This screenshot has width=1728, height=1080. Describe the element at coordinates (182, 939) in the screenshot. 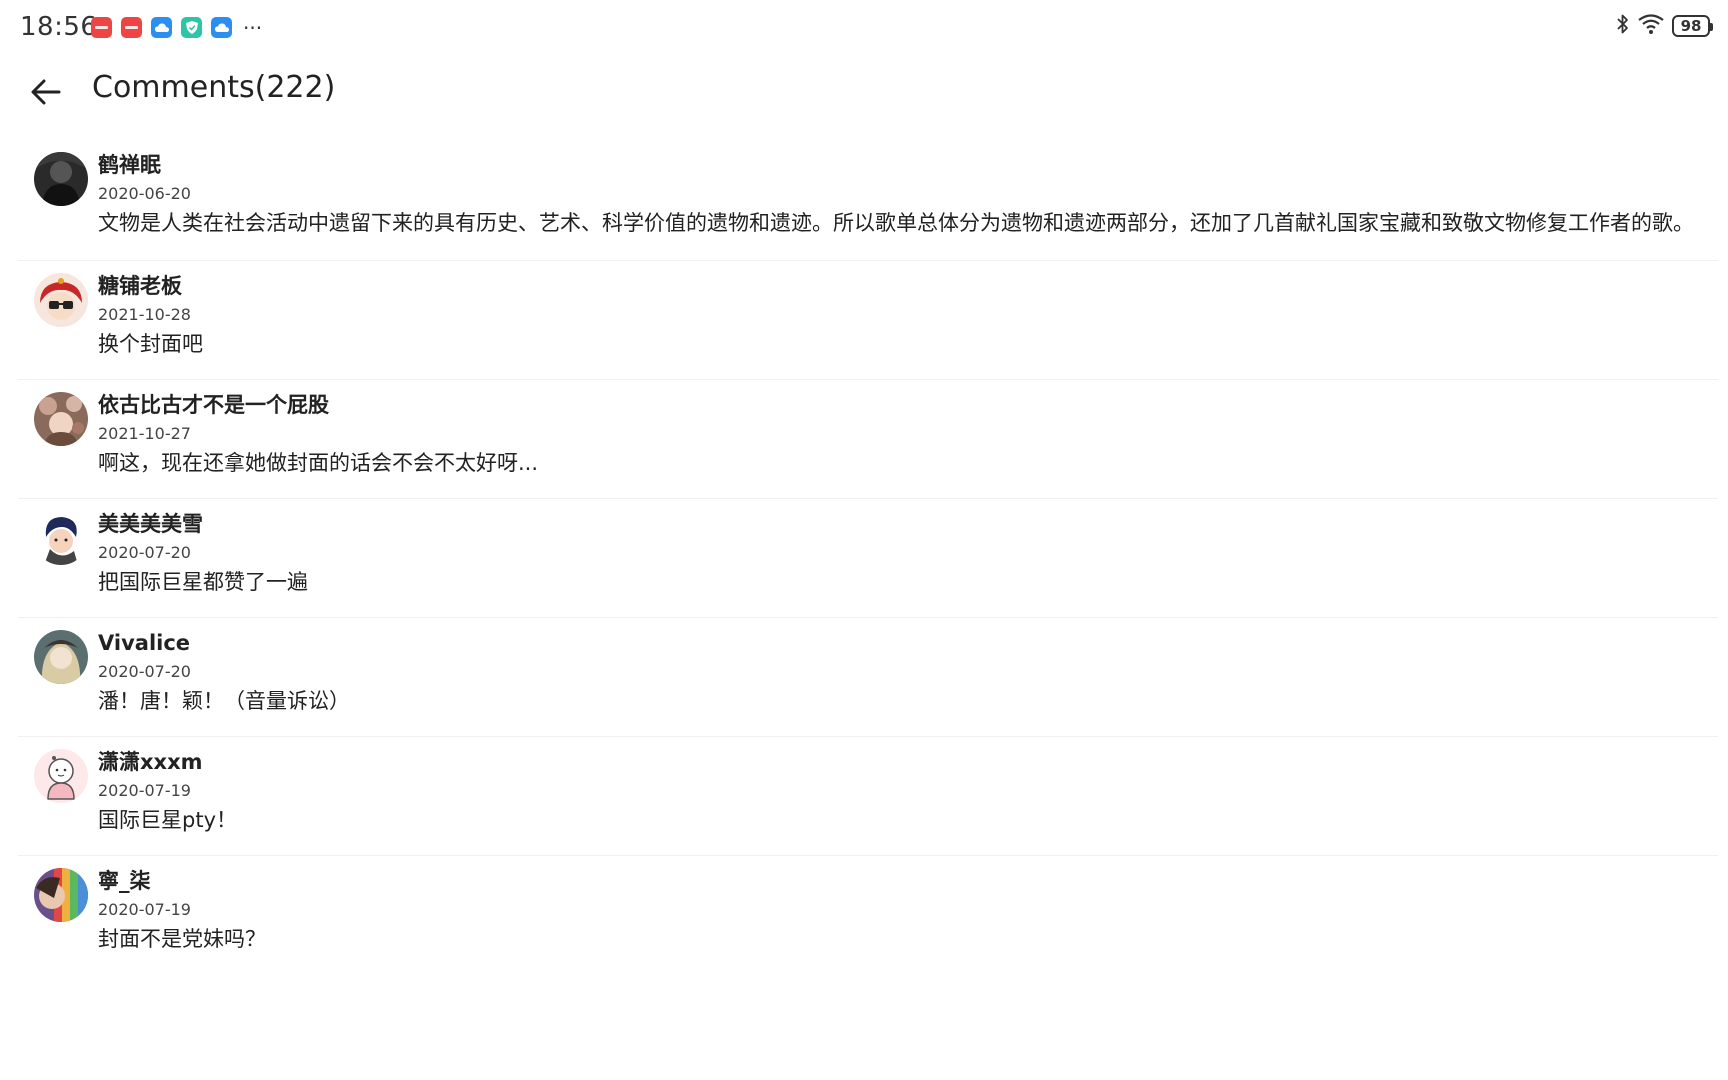

I see `comment-text: 封面不是党妹吗？` at that location.